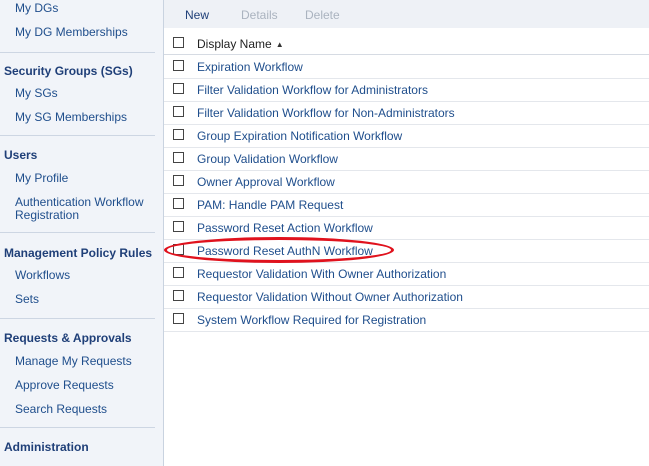 This screenshot has height=466, width=649. I want to click on nav-item-search-requests: Search Requests, so click(61, 409).